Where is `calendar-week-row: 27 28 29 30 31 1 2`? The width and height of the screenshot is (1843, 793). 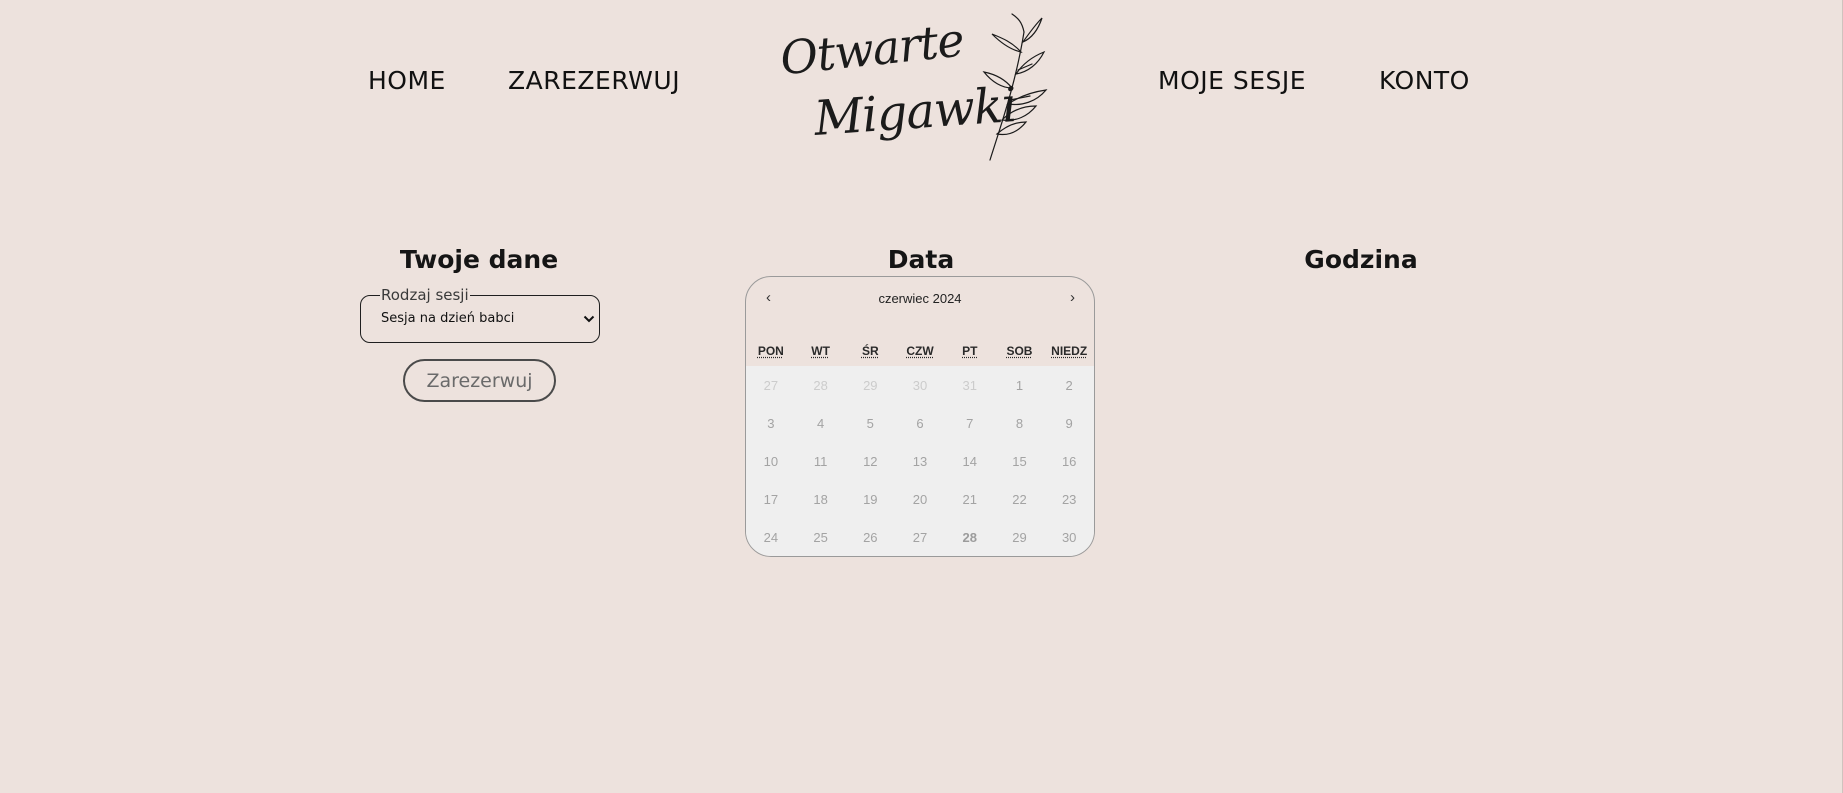
calendar-week-row: 27 28 29 30 31 1 2 is located at coordinates (920, 385).